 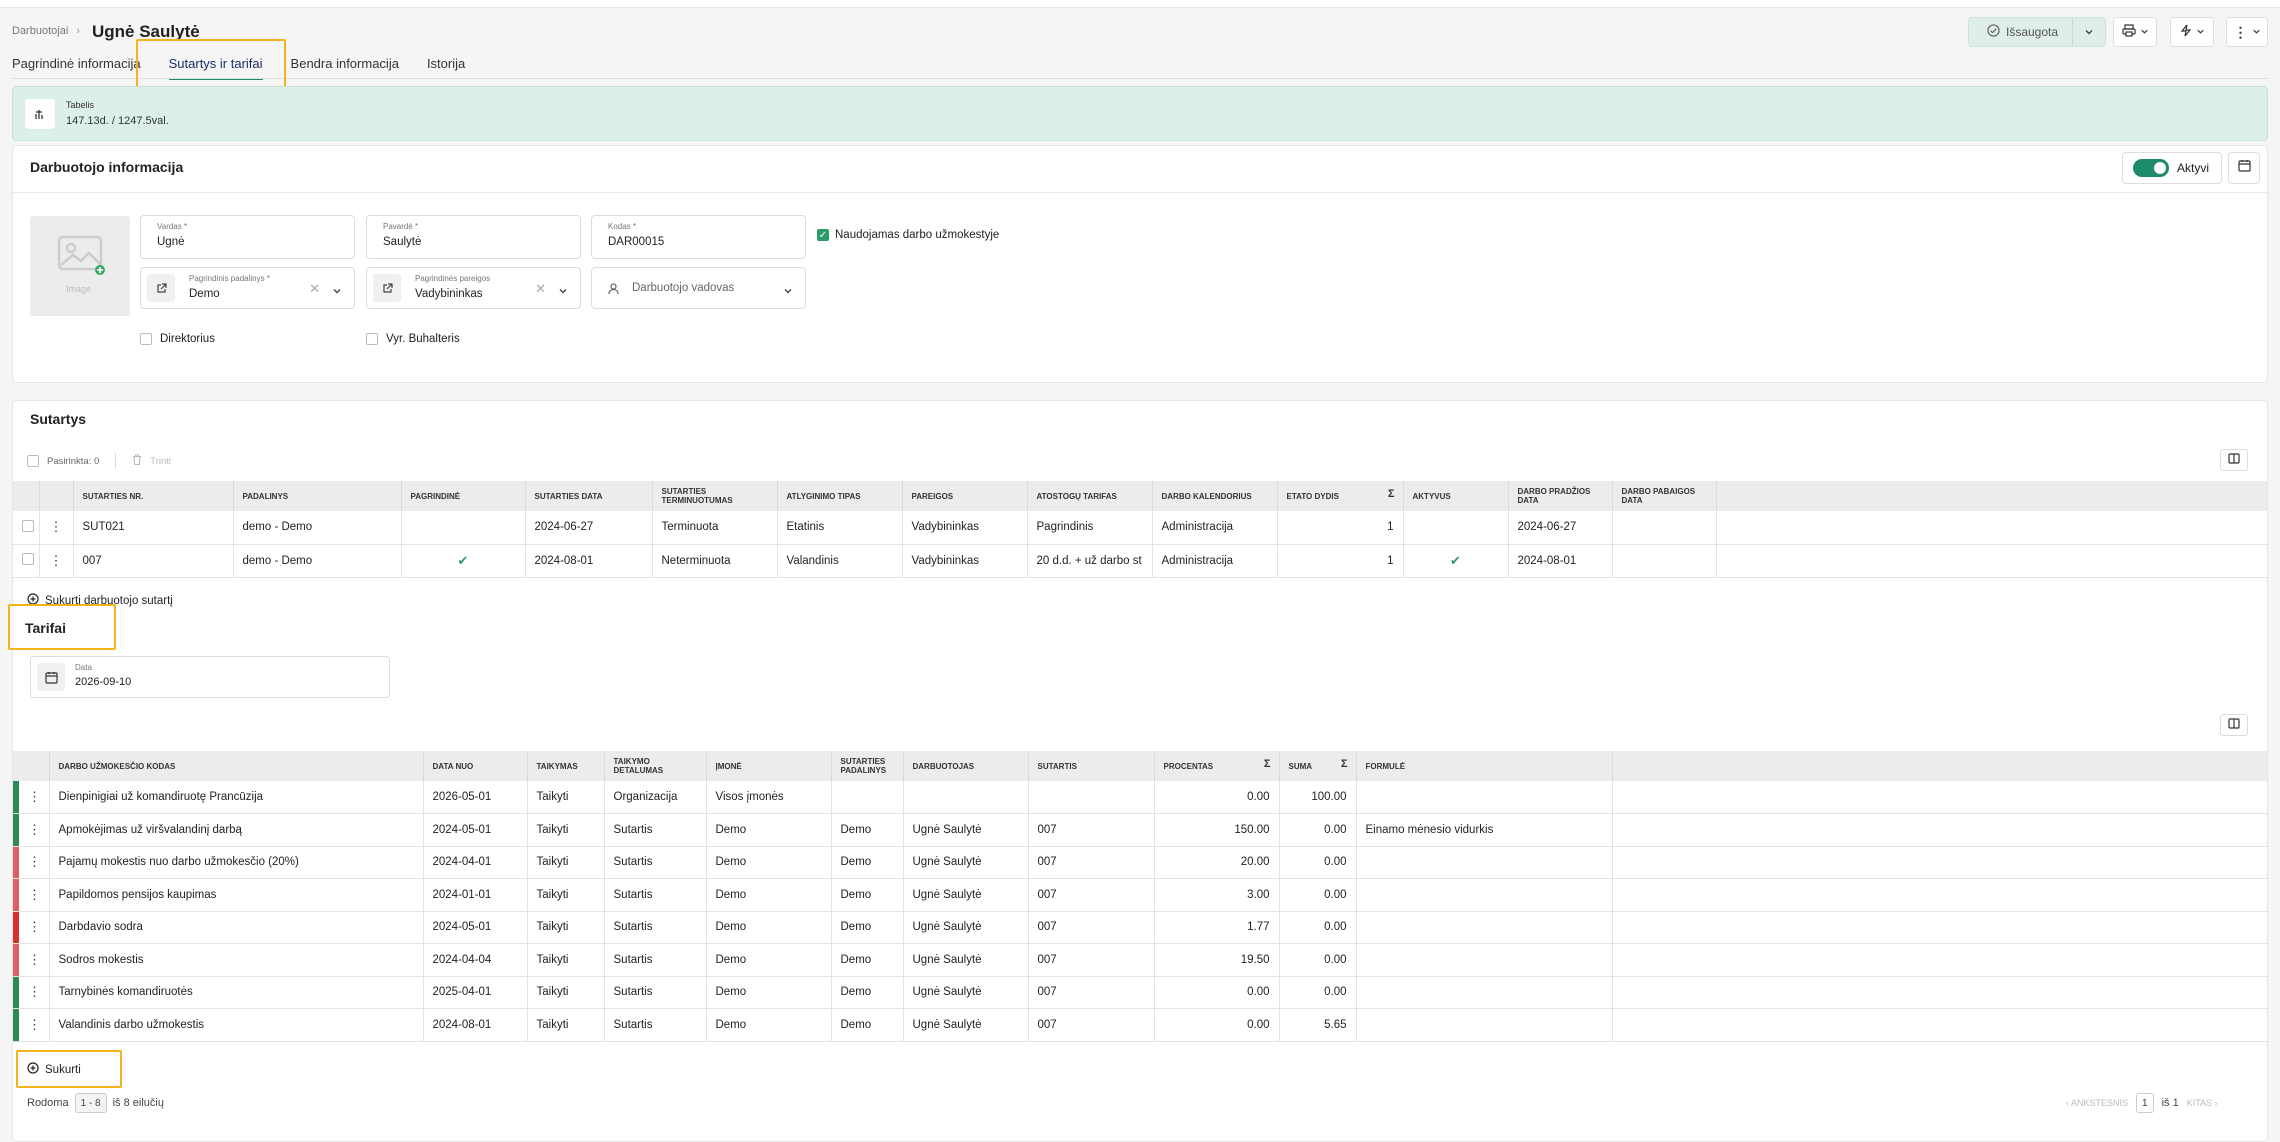 What do you see at coordinates (1318, 766) in the screenshot?
I see `header-sum: Suma Σ` at bounding box center [1318, 766].